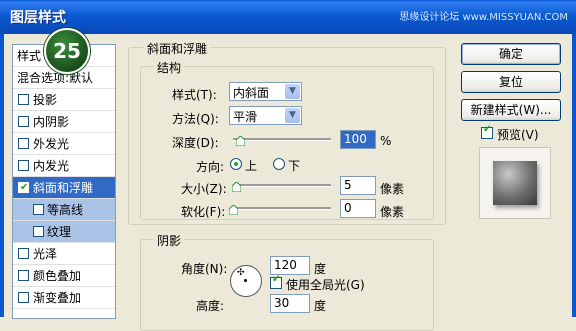 This screenshot has width=576, height=331. What do you see at coordinates (57, 298) in the screenshot?
I see `list-item-label: 渐变叠加` at bounding box center [57, 298].